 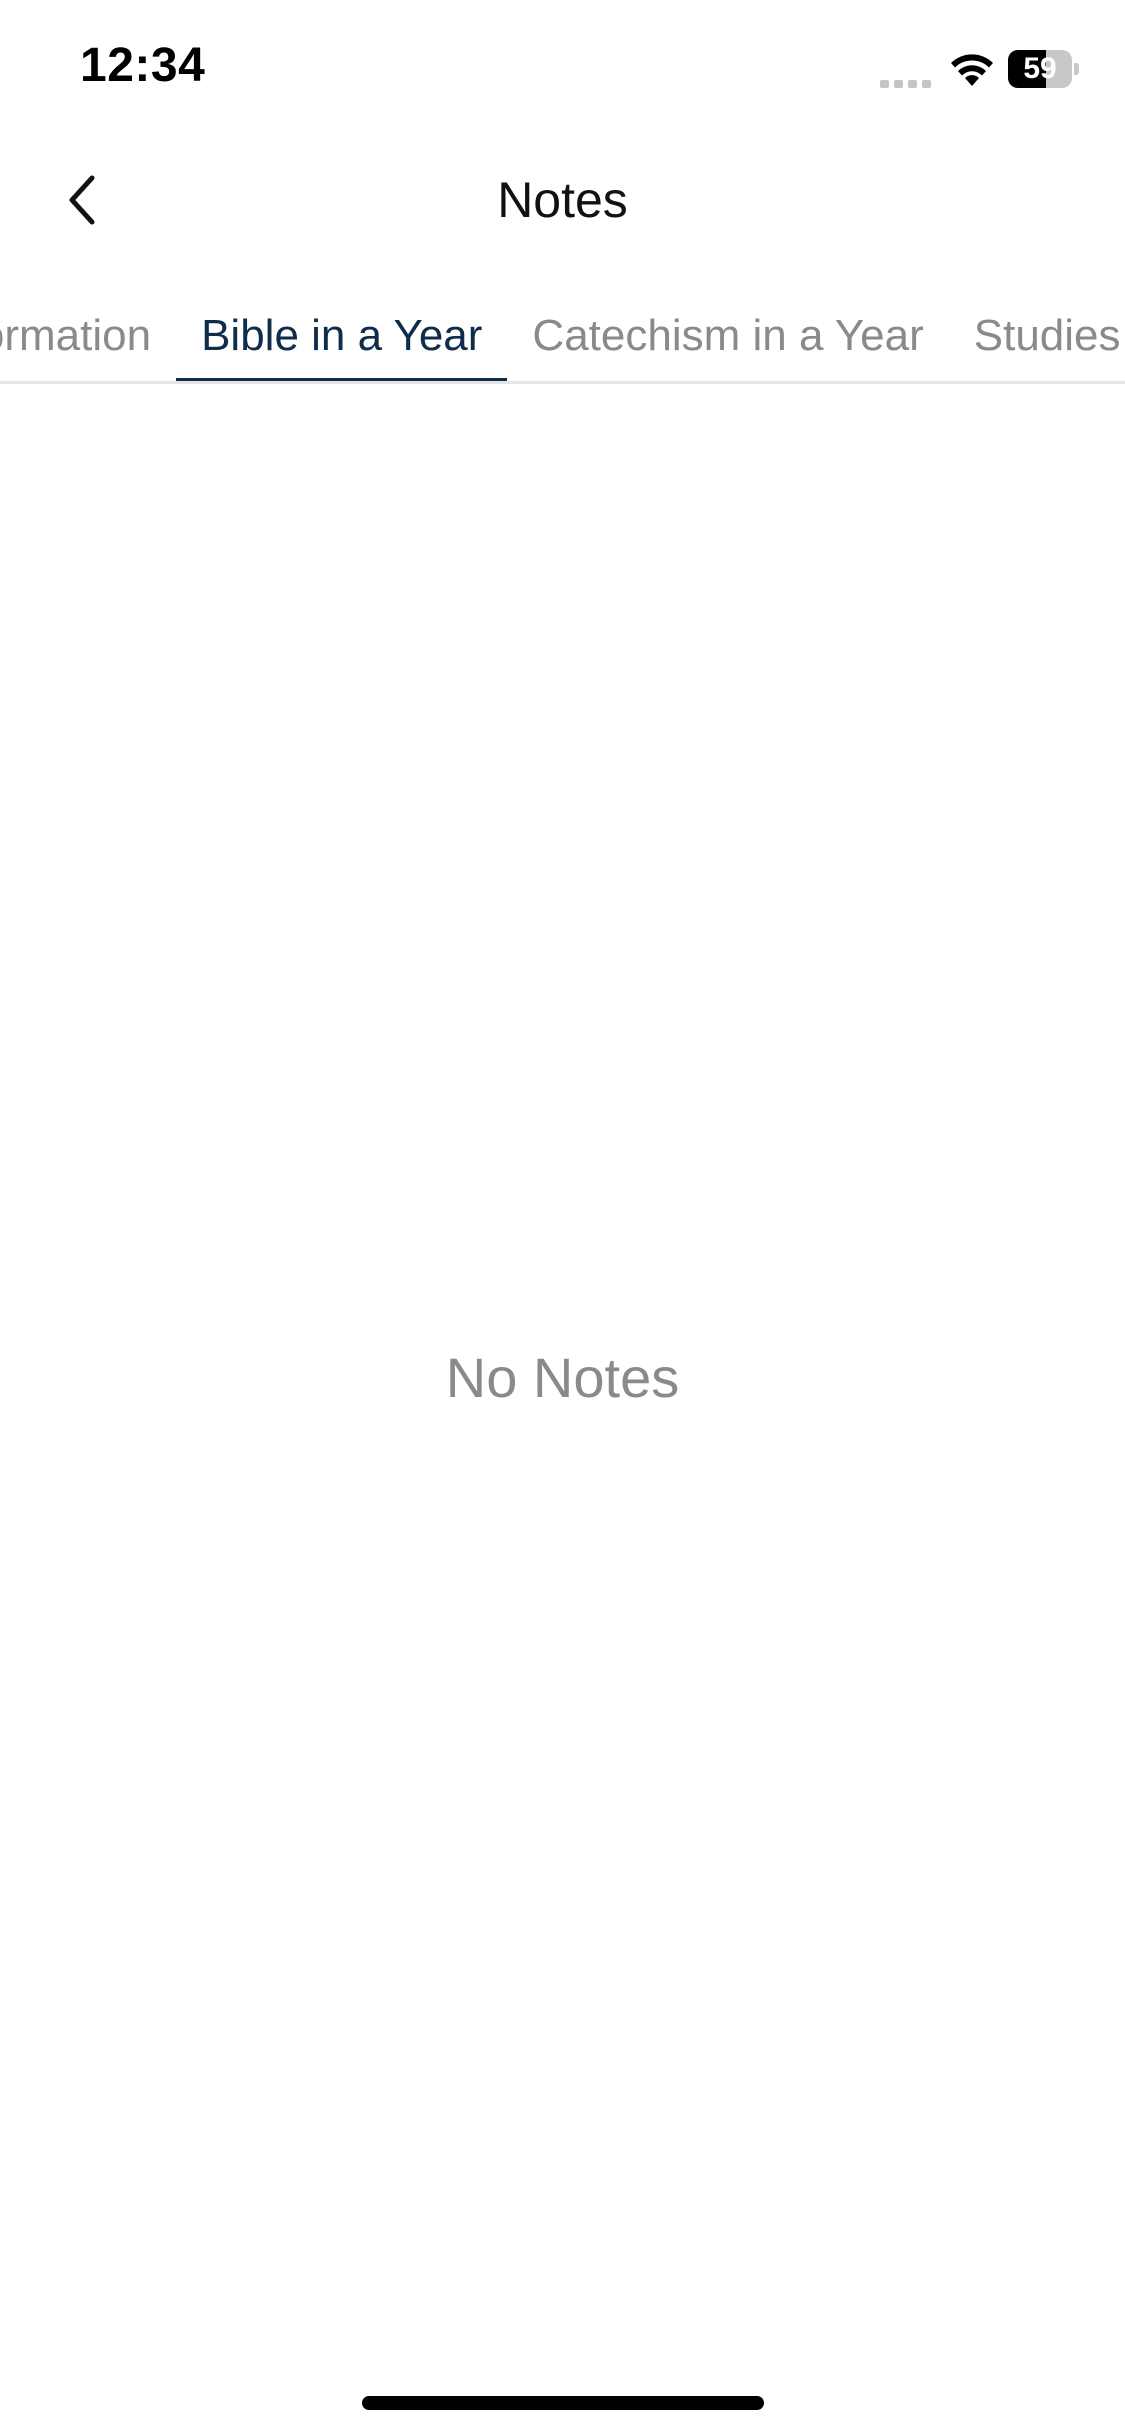 I want to click on back-button, so click(x=82, y=200).